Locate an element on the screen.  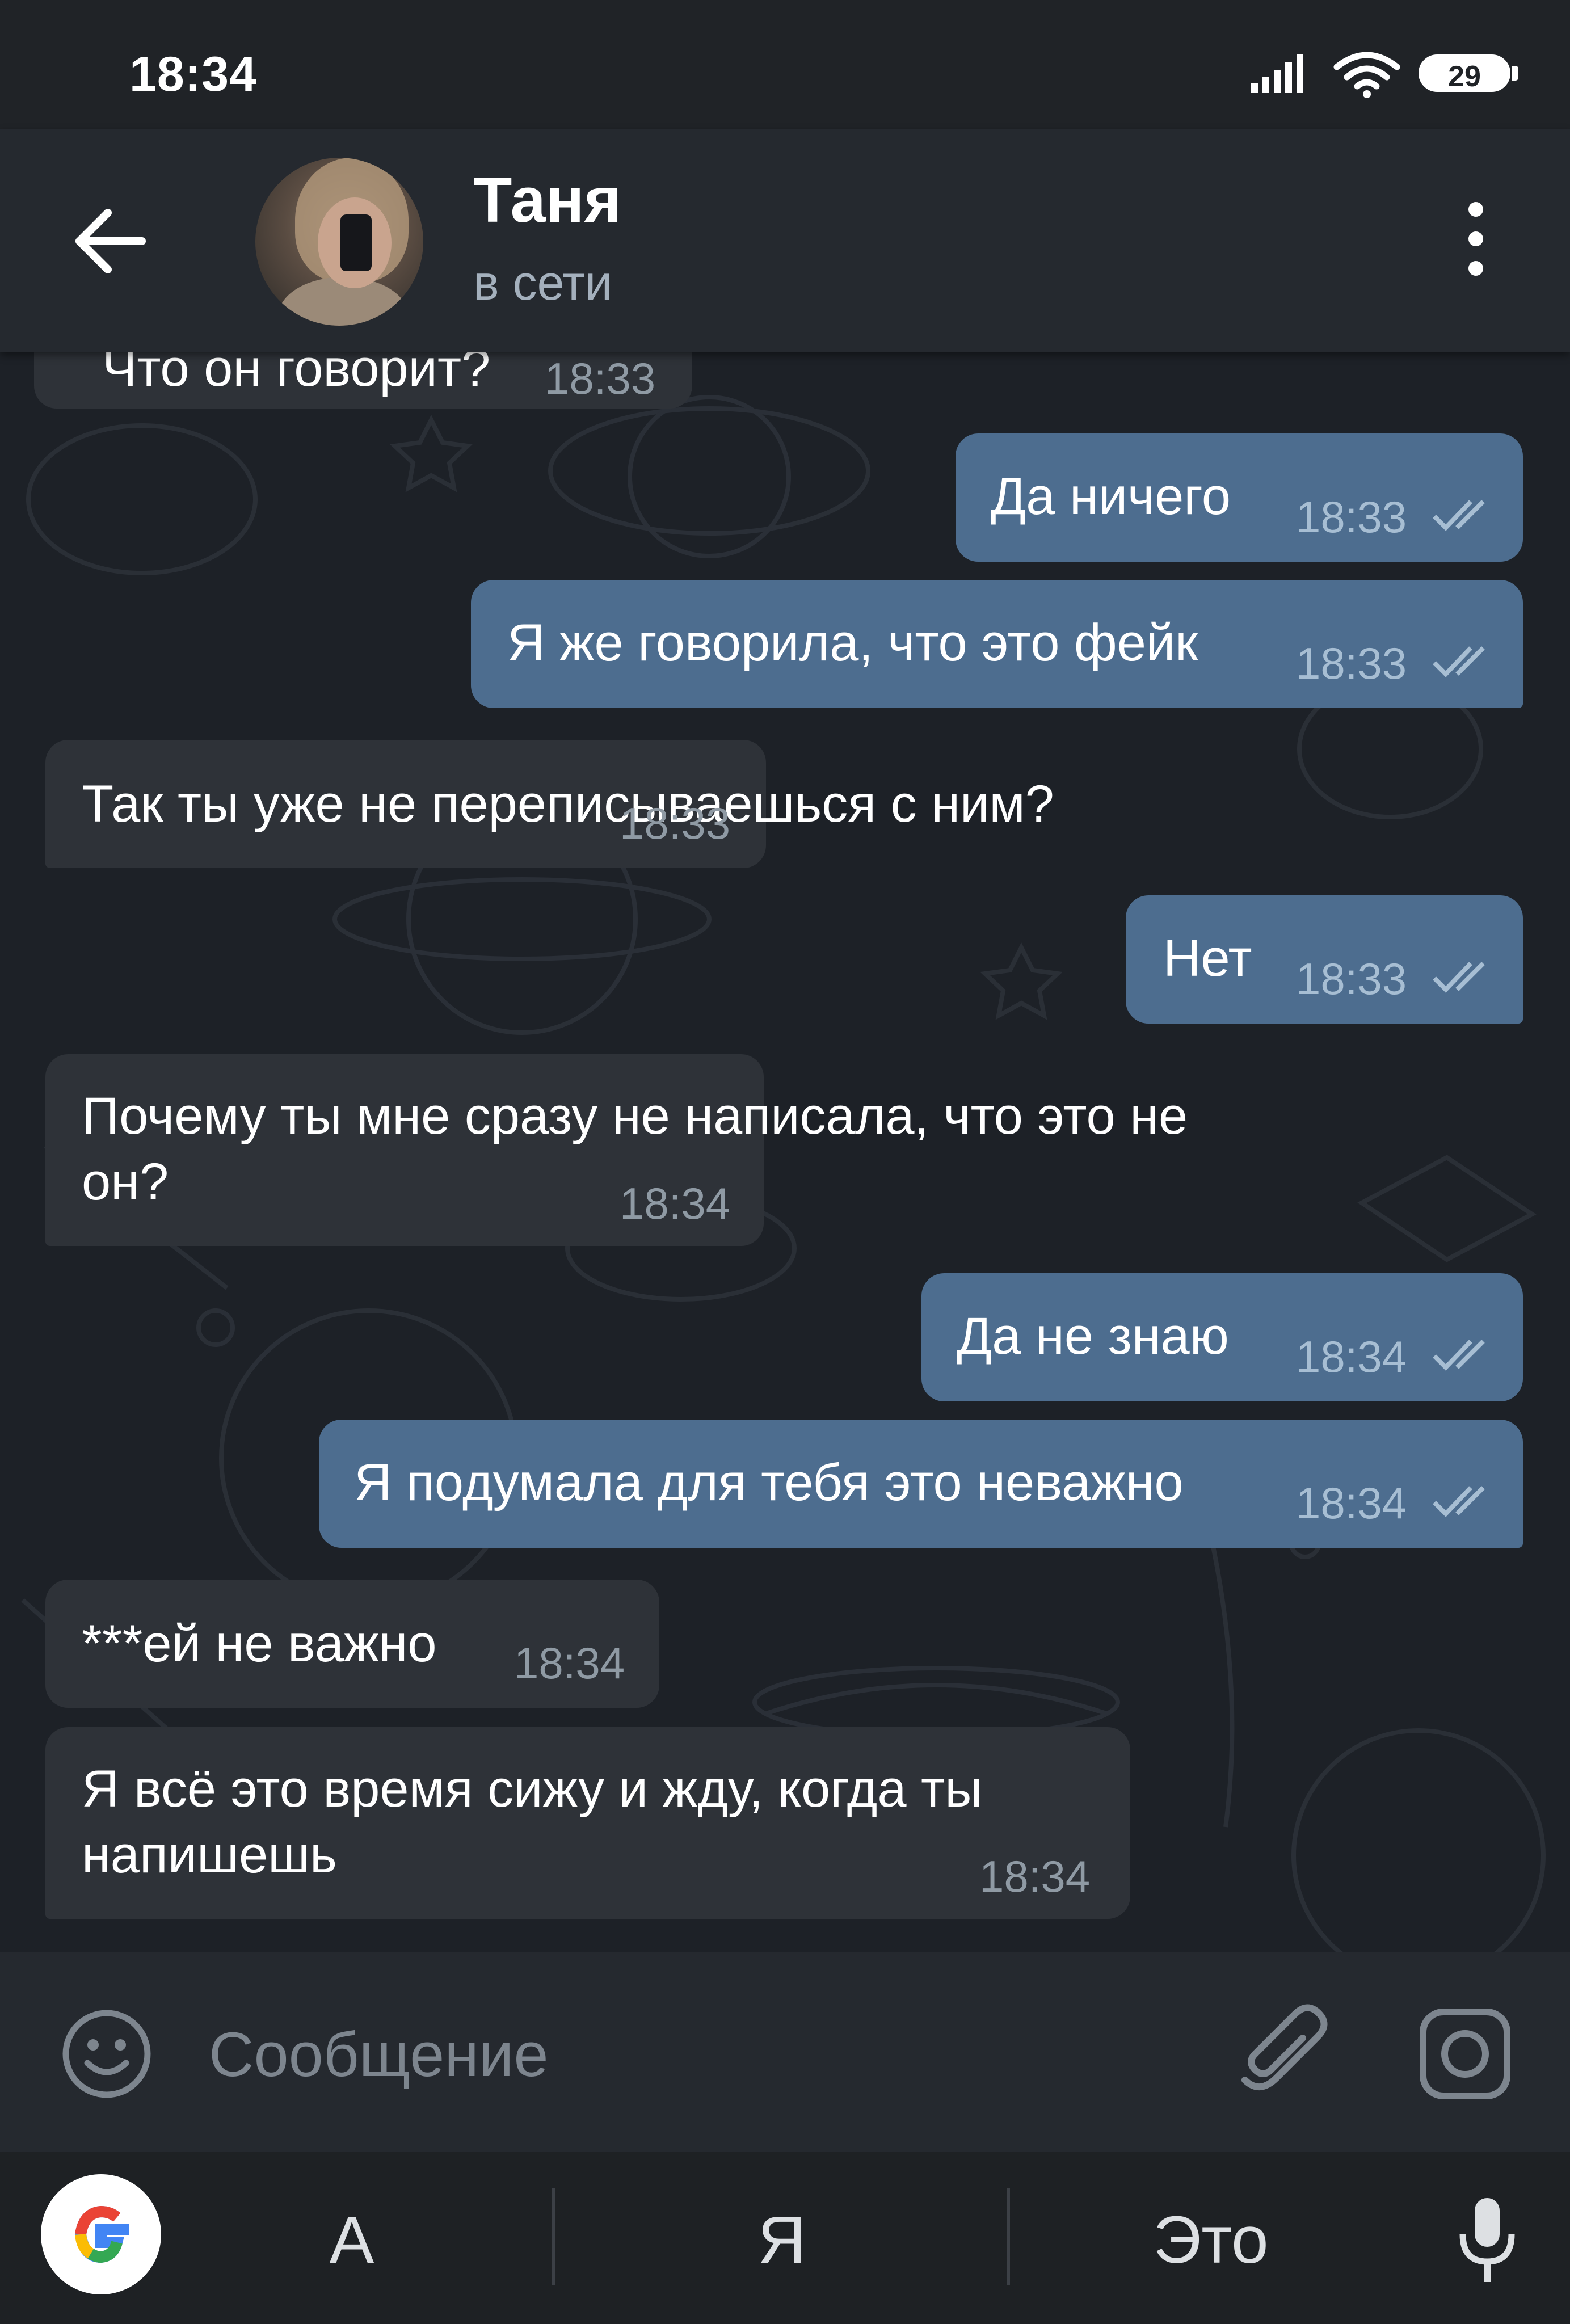
message-text: Я подумала для тебя это неважно is located at coordinates (769, 1483).